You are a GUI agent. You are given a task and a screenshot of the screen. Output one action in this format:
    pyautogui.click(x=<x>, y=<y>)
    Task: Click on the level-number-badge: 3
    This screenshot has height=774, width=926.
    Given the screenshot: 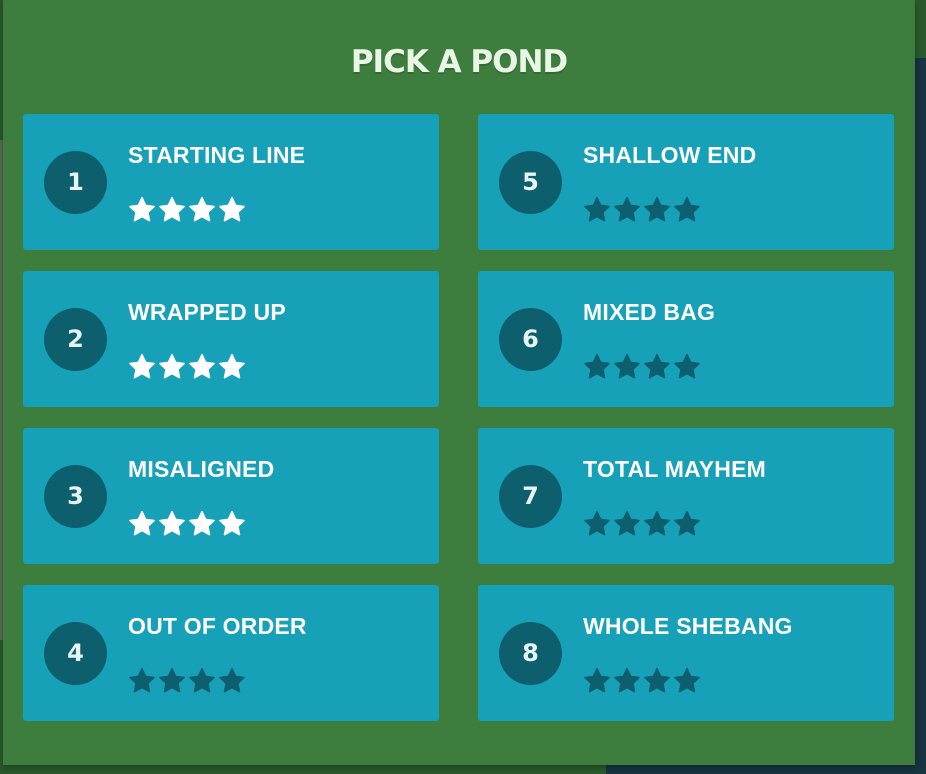 What is the action you would take?
    pyautogui.click(x=75, y=496)
    